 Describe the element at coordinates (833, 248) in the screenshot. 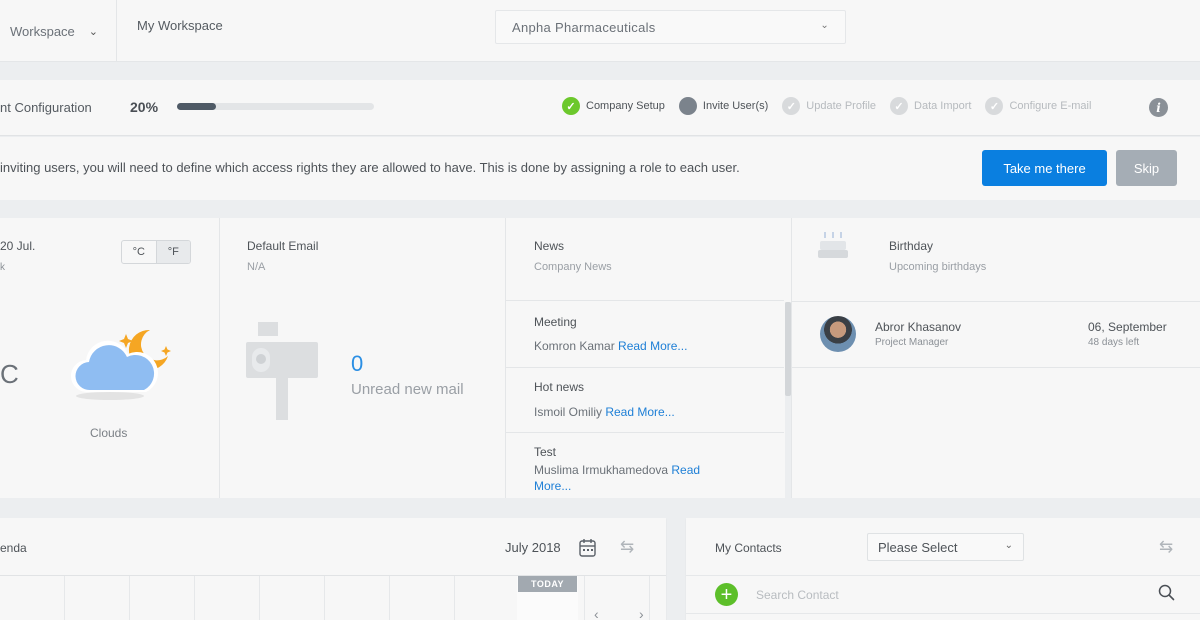

I see `birthday-cake-icon` at that location.